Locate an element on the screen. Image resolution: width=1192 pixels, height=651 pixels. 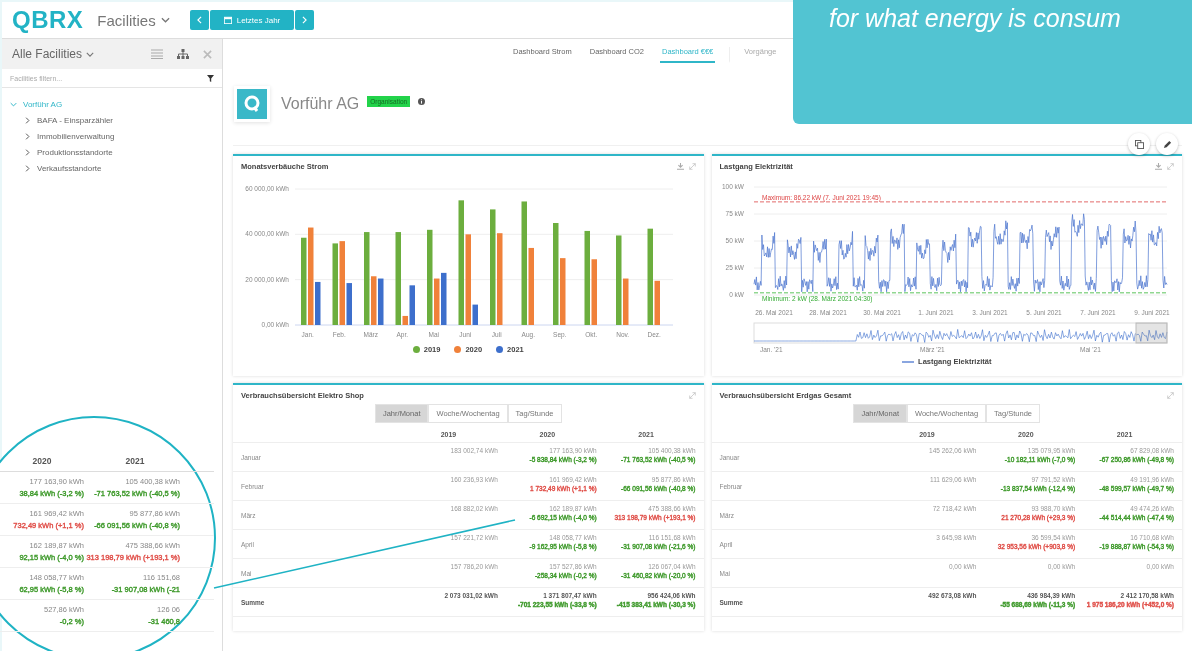
chevron-left-icon is located at coordinates (199, 20).